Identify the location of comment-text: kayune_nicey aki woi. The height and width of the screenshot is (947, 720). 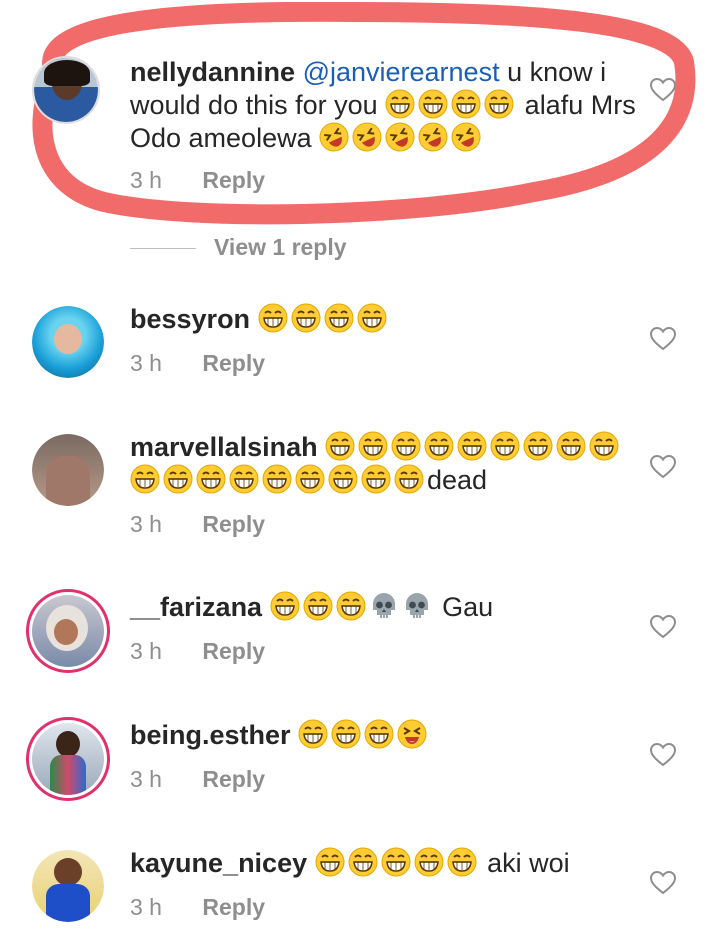
(390, 863).